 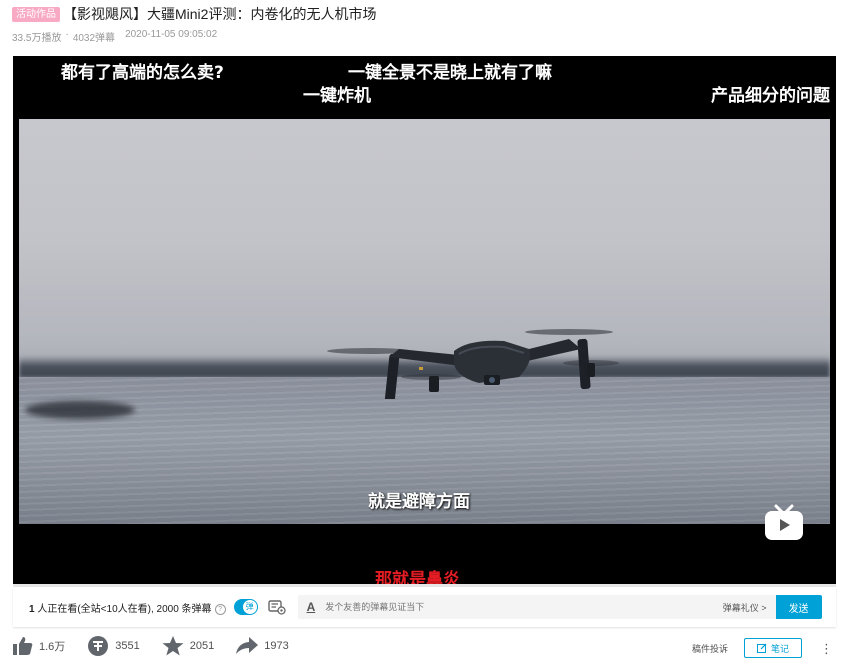 I want to click on publish-date: 2020-11-05 09:05:02, so click(x=171, y=34).